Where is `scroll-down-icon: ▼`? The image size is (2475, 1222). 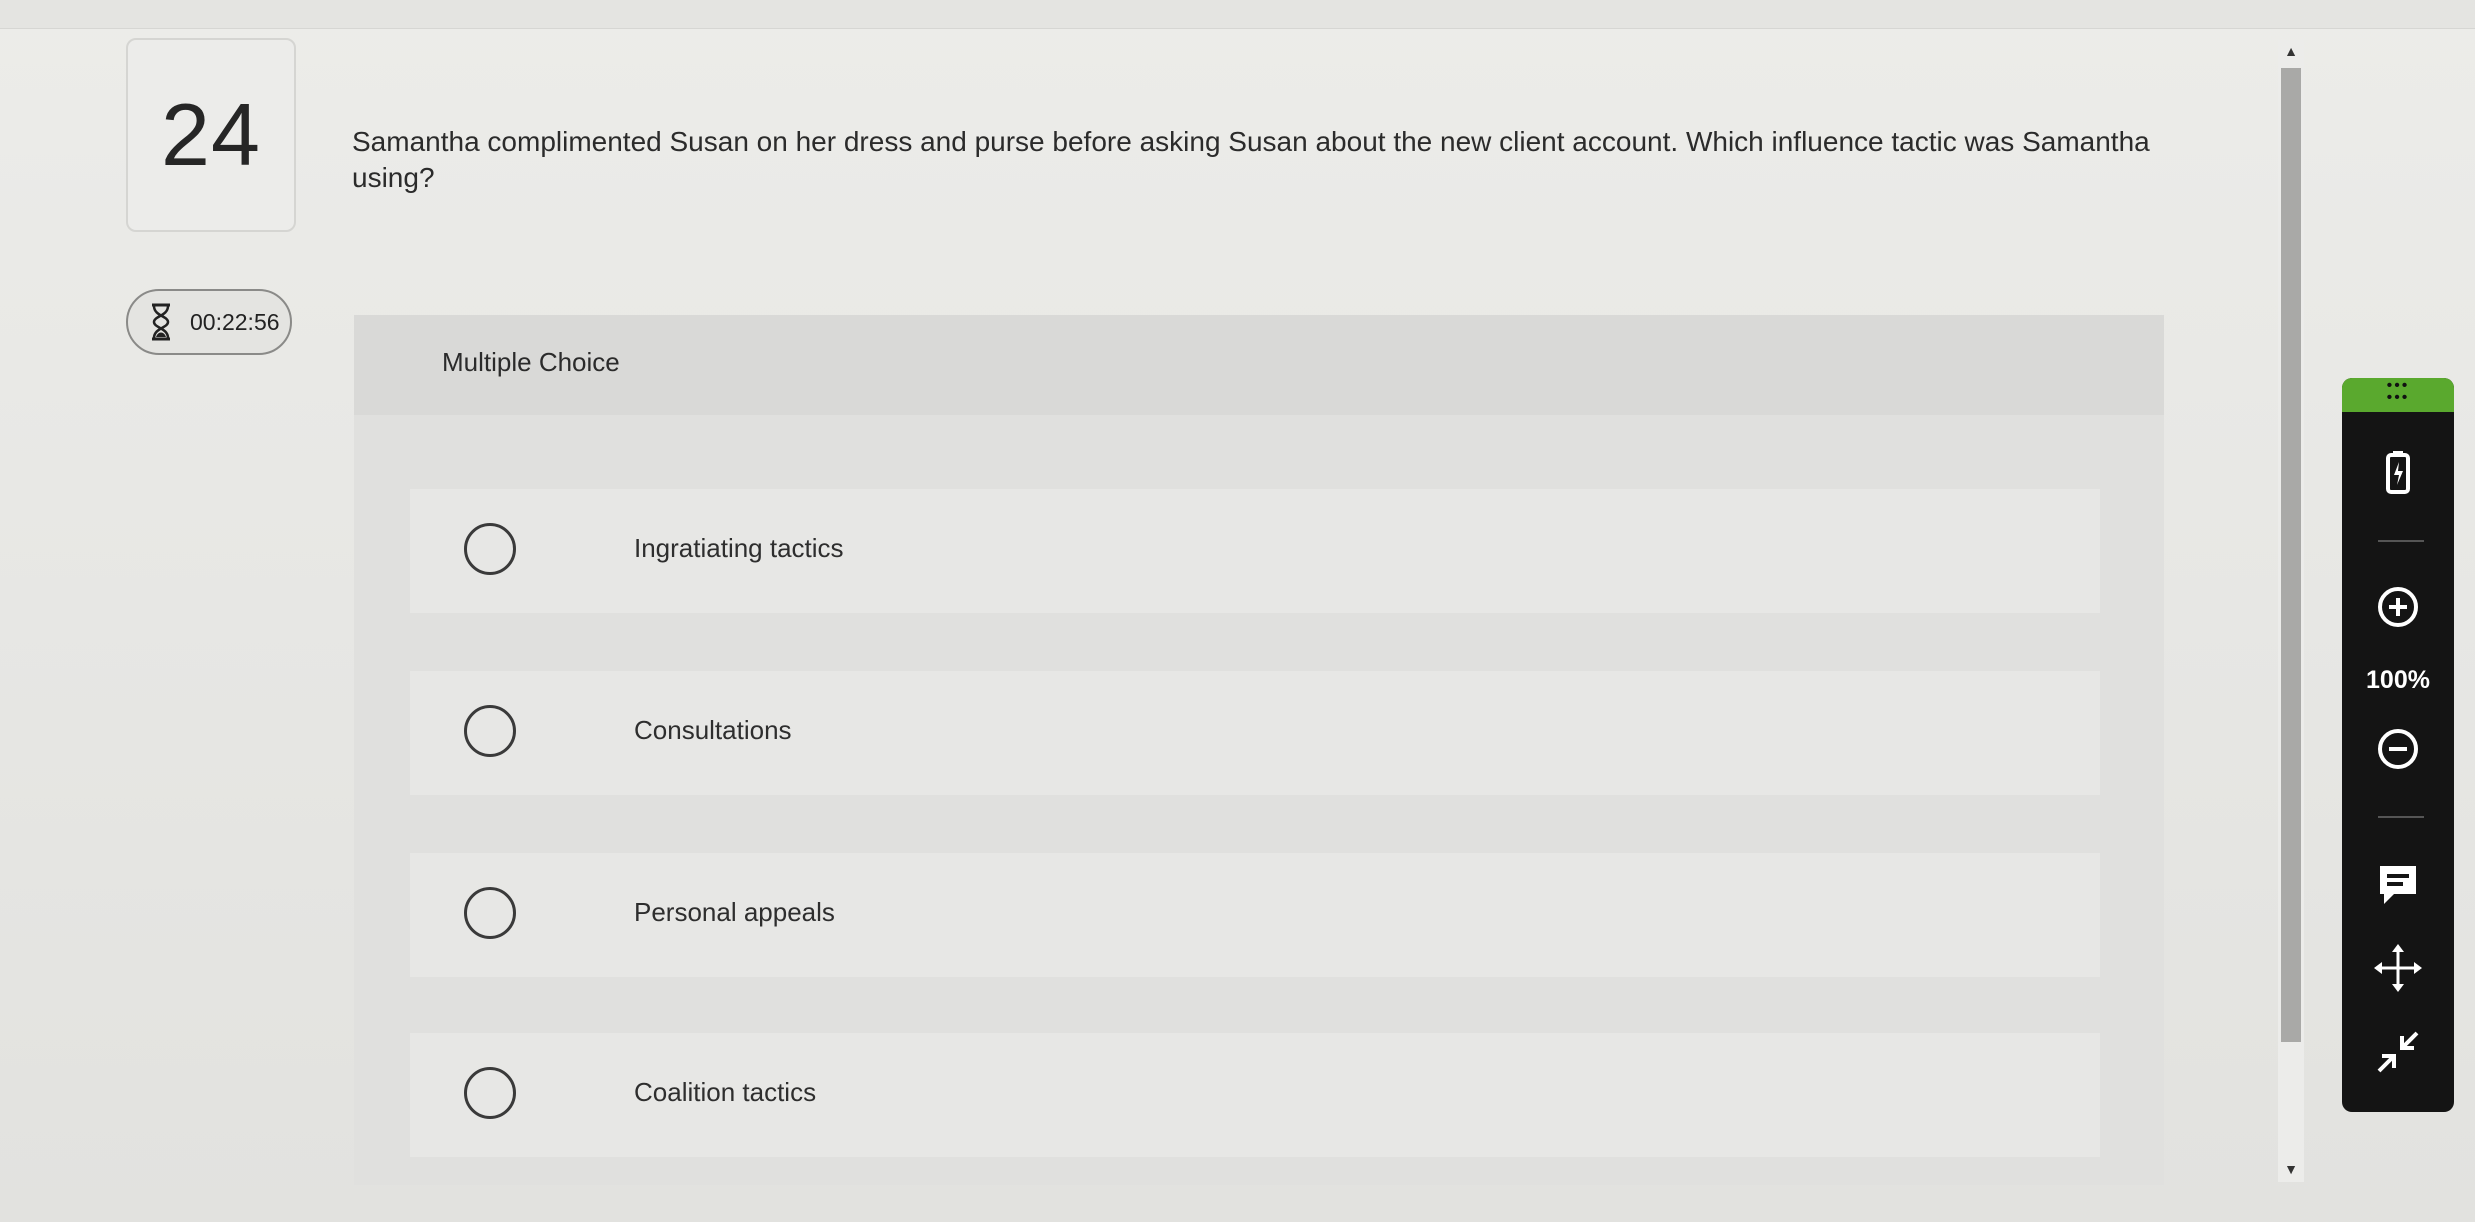 scroll-down-icon: ▼ is located at coordinates (2291, 1169).